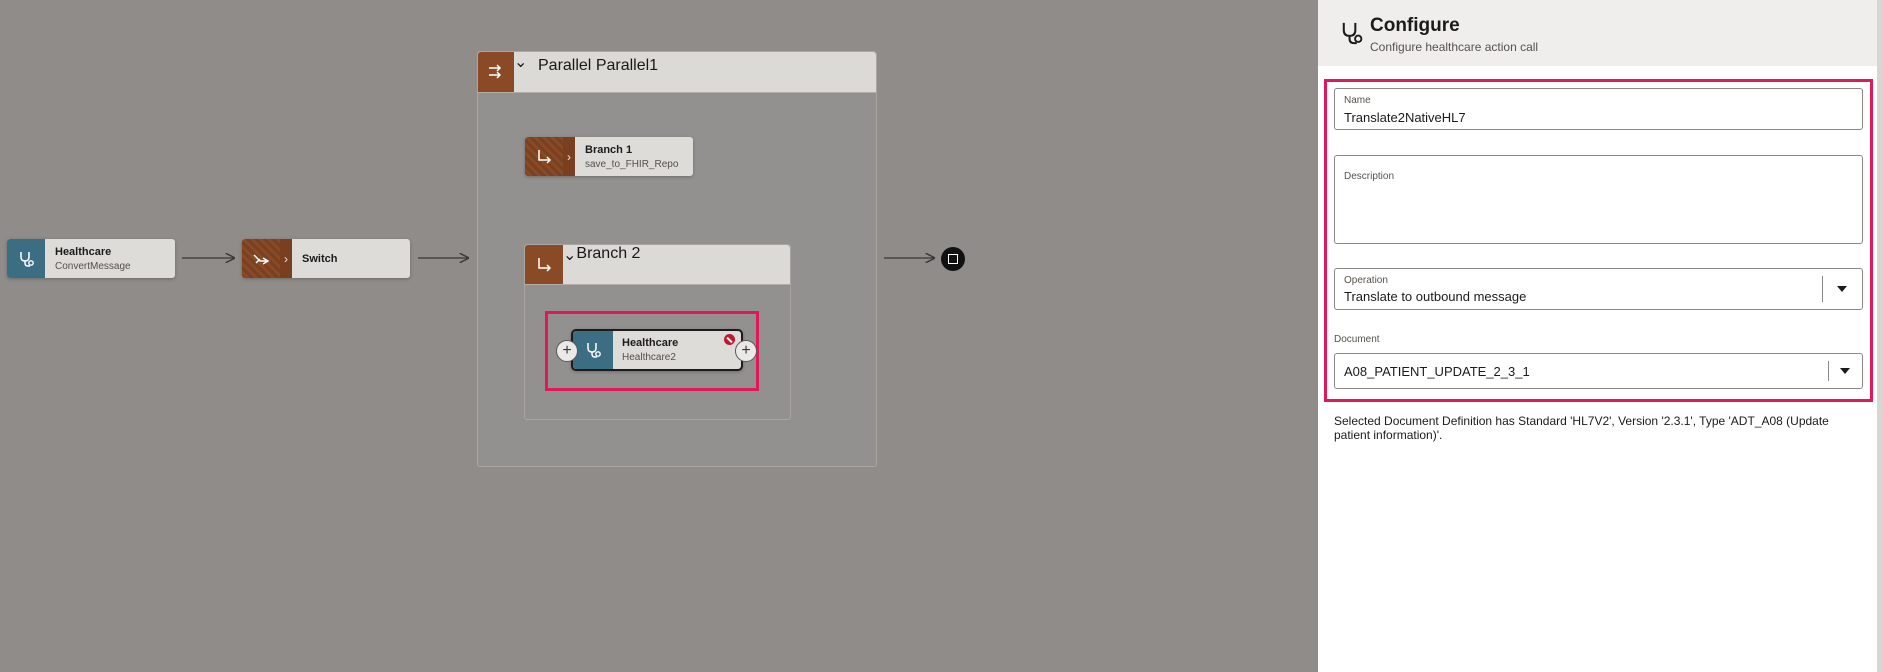  What do you see at coordinates (1357, 339) in the screenshot?
I see `document-label: Document` at bounding box center [1357, 339].